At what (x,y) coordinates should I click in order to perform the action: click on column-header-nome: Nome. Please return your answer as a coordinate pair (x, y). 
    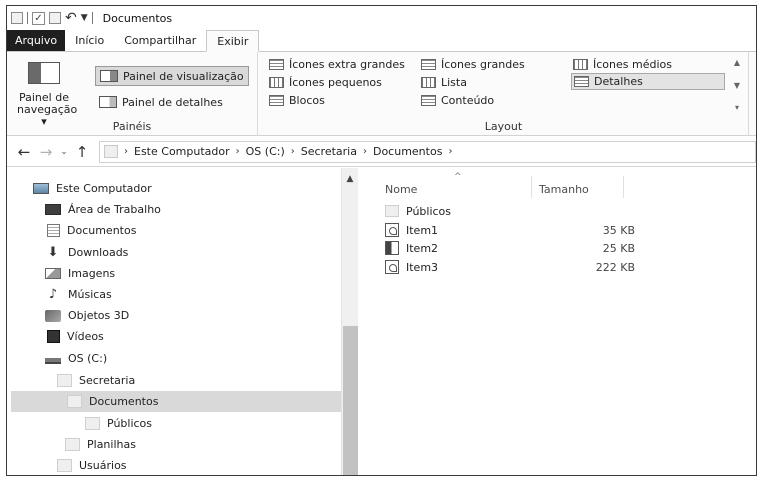
    Looking at the image, I should click on (401, 189).